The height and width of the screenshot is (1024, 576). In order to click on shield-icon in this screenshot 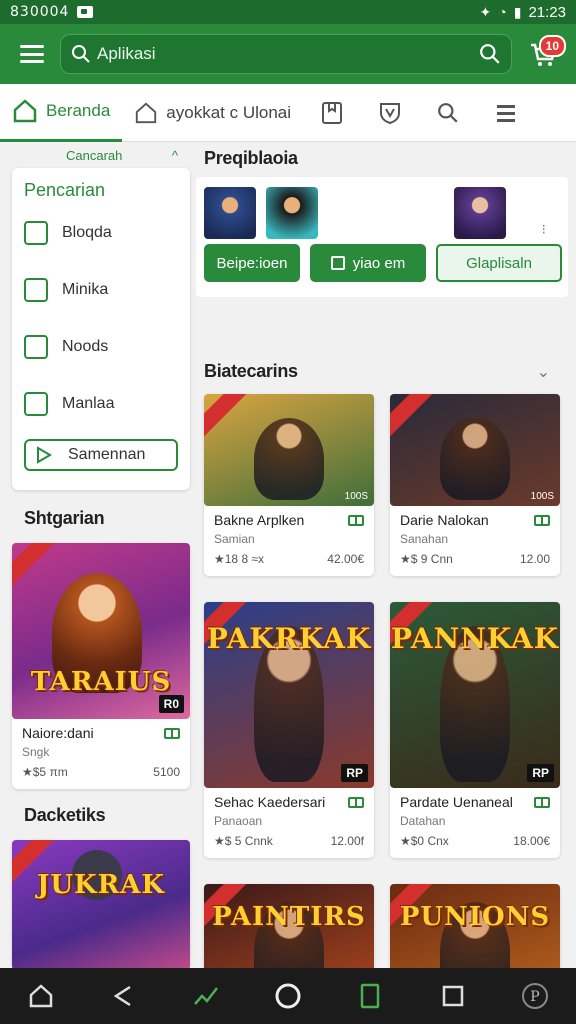, I will do `click(390, 113)`.